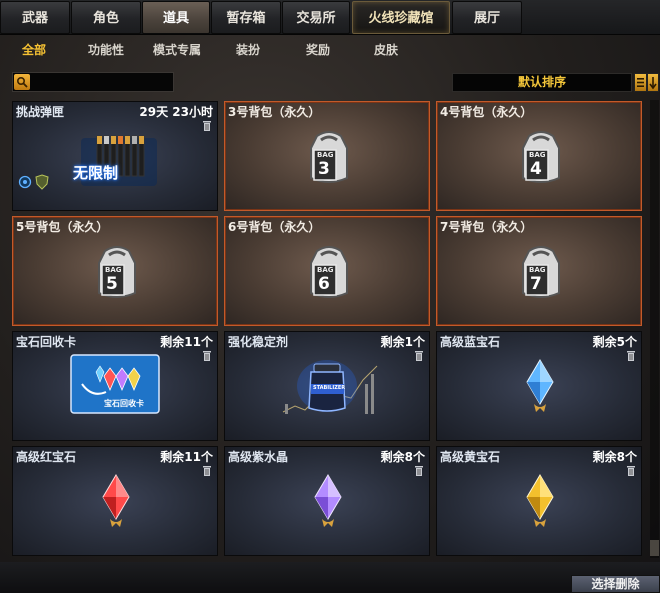 This screenshot has width=660, height=593. I want to click on item-card-yellow-gem: 高级黄宝石 剩余8个, so click(539, 501).